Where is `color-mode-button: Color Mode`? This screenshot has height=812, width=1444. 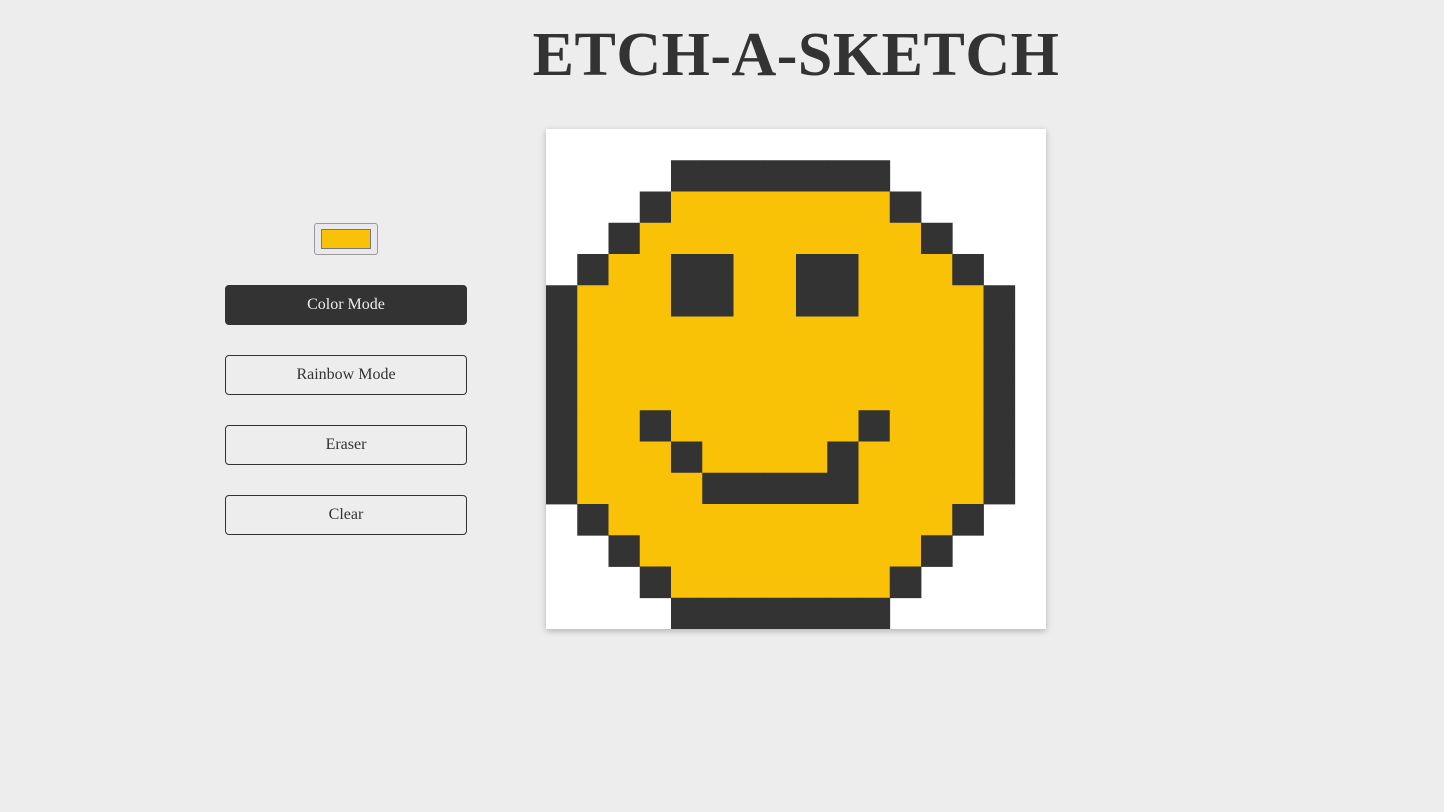
color-mode-button: Color Mode is located at coordinates (346, 305).